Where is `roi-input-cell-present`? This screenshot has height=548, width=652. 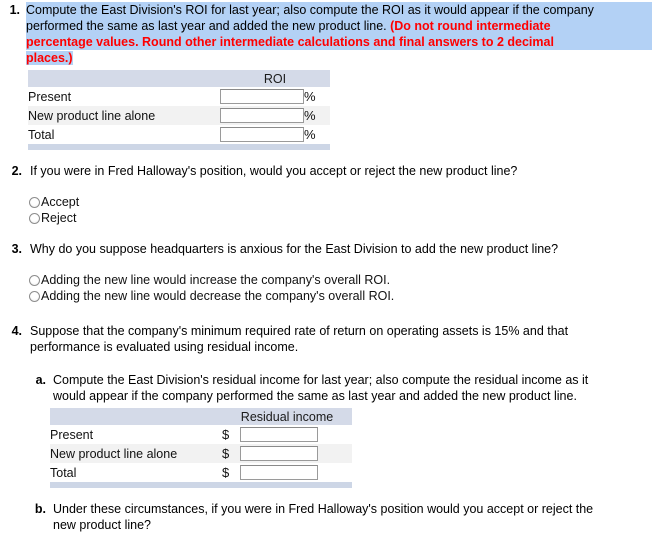 roi-input-cell-present is located at coordinates (262, 96).